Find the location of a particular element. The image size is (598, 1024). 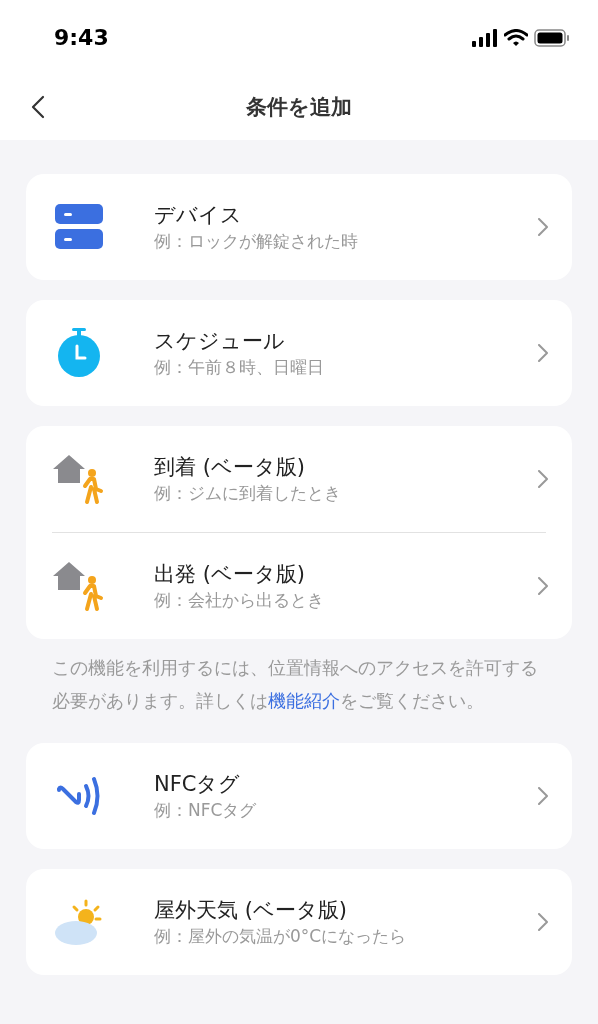

device-icon is located at coordinates (79, 227).